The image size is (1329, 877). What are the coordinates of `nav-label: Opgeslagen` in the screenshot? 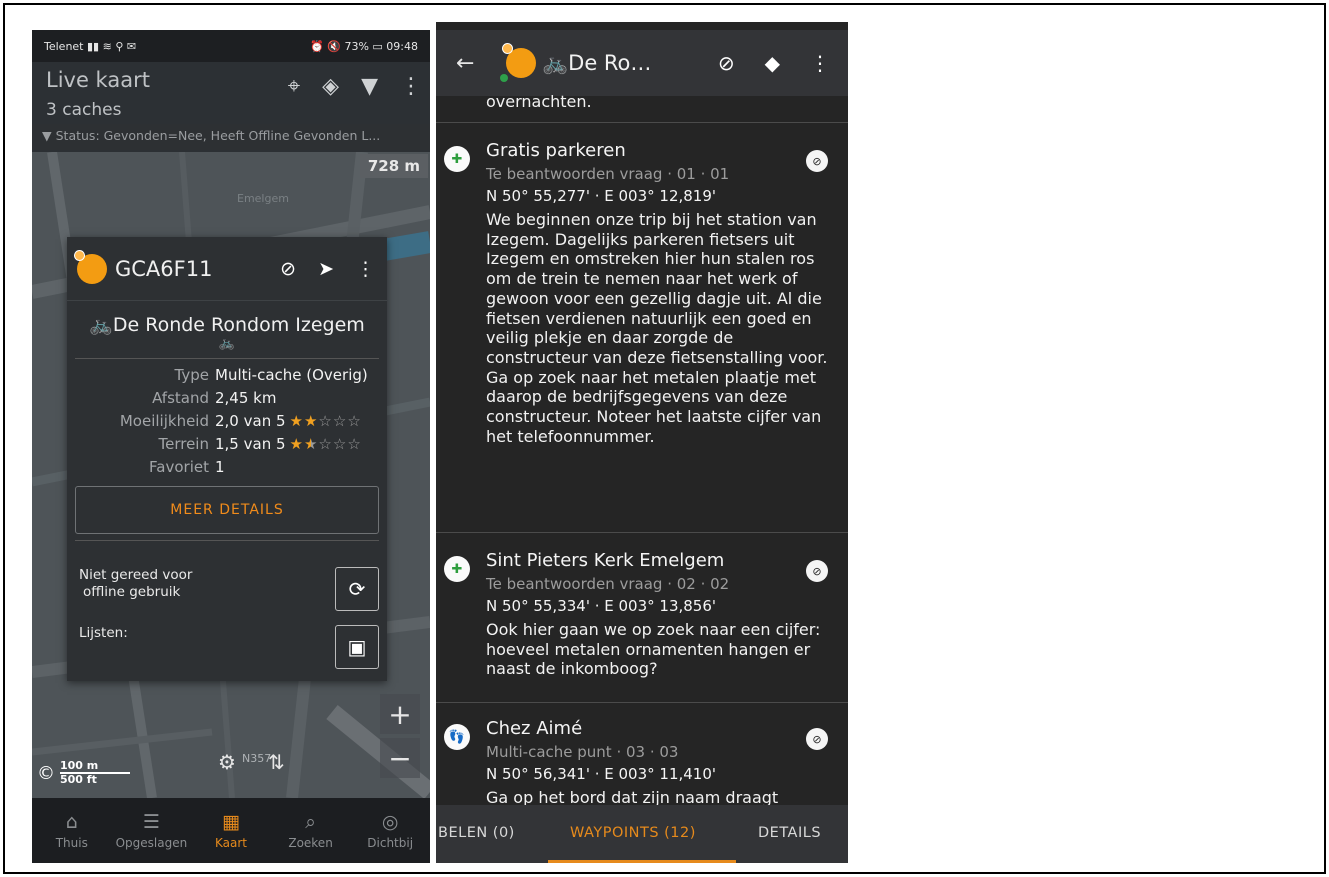 It's located at (151, 843).